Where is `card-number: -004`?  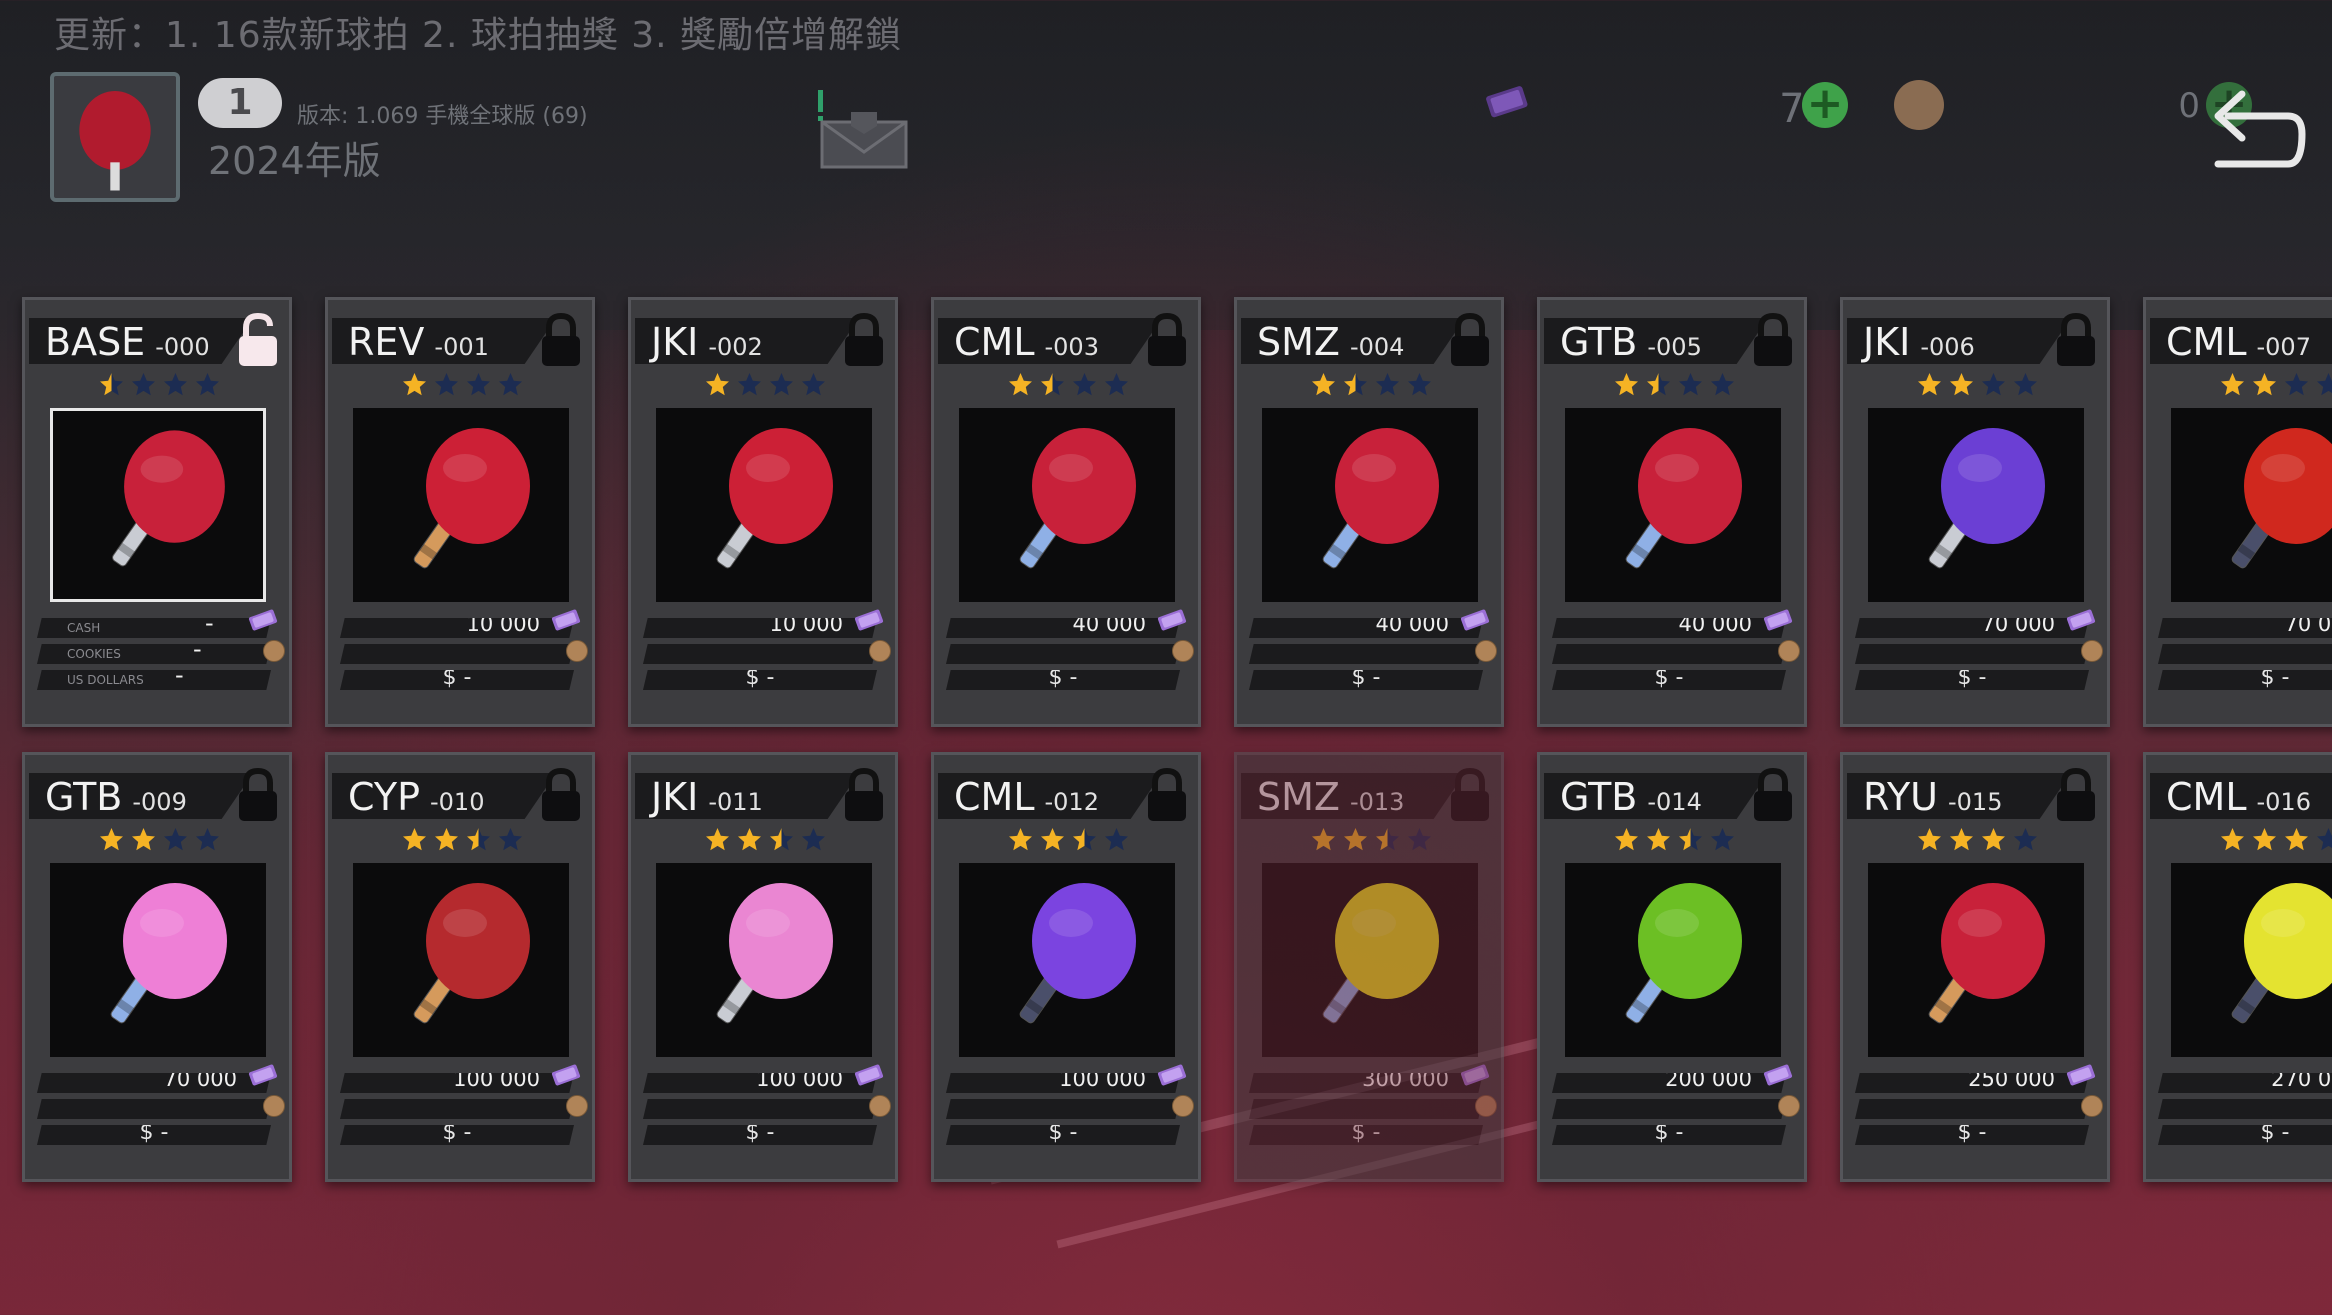
card-number: -004 is located at coordinates (1377, 347).